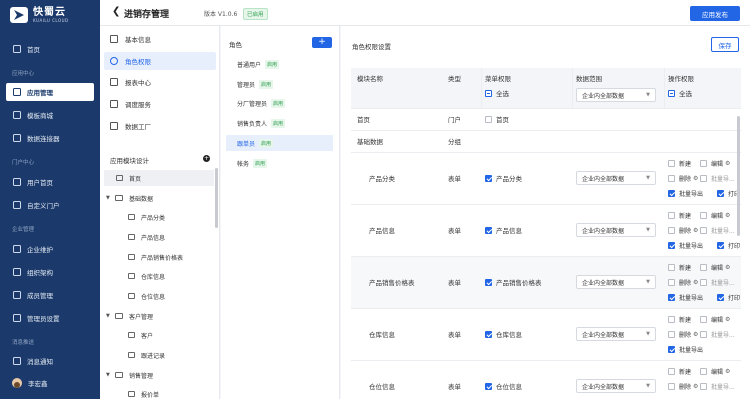 The width and height of the screenshot is (750, 399). What do you see at coordinates (503, 386) in the screenshot?
I see `menu-permission: 仓位信息` at bounding box center [503, 386].